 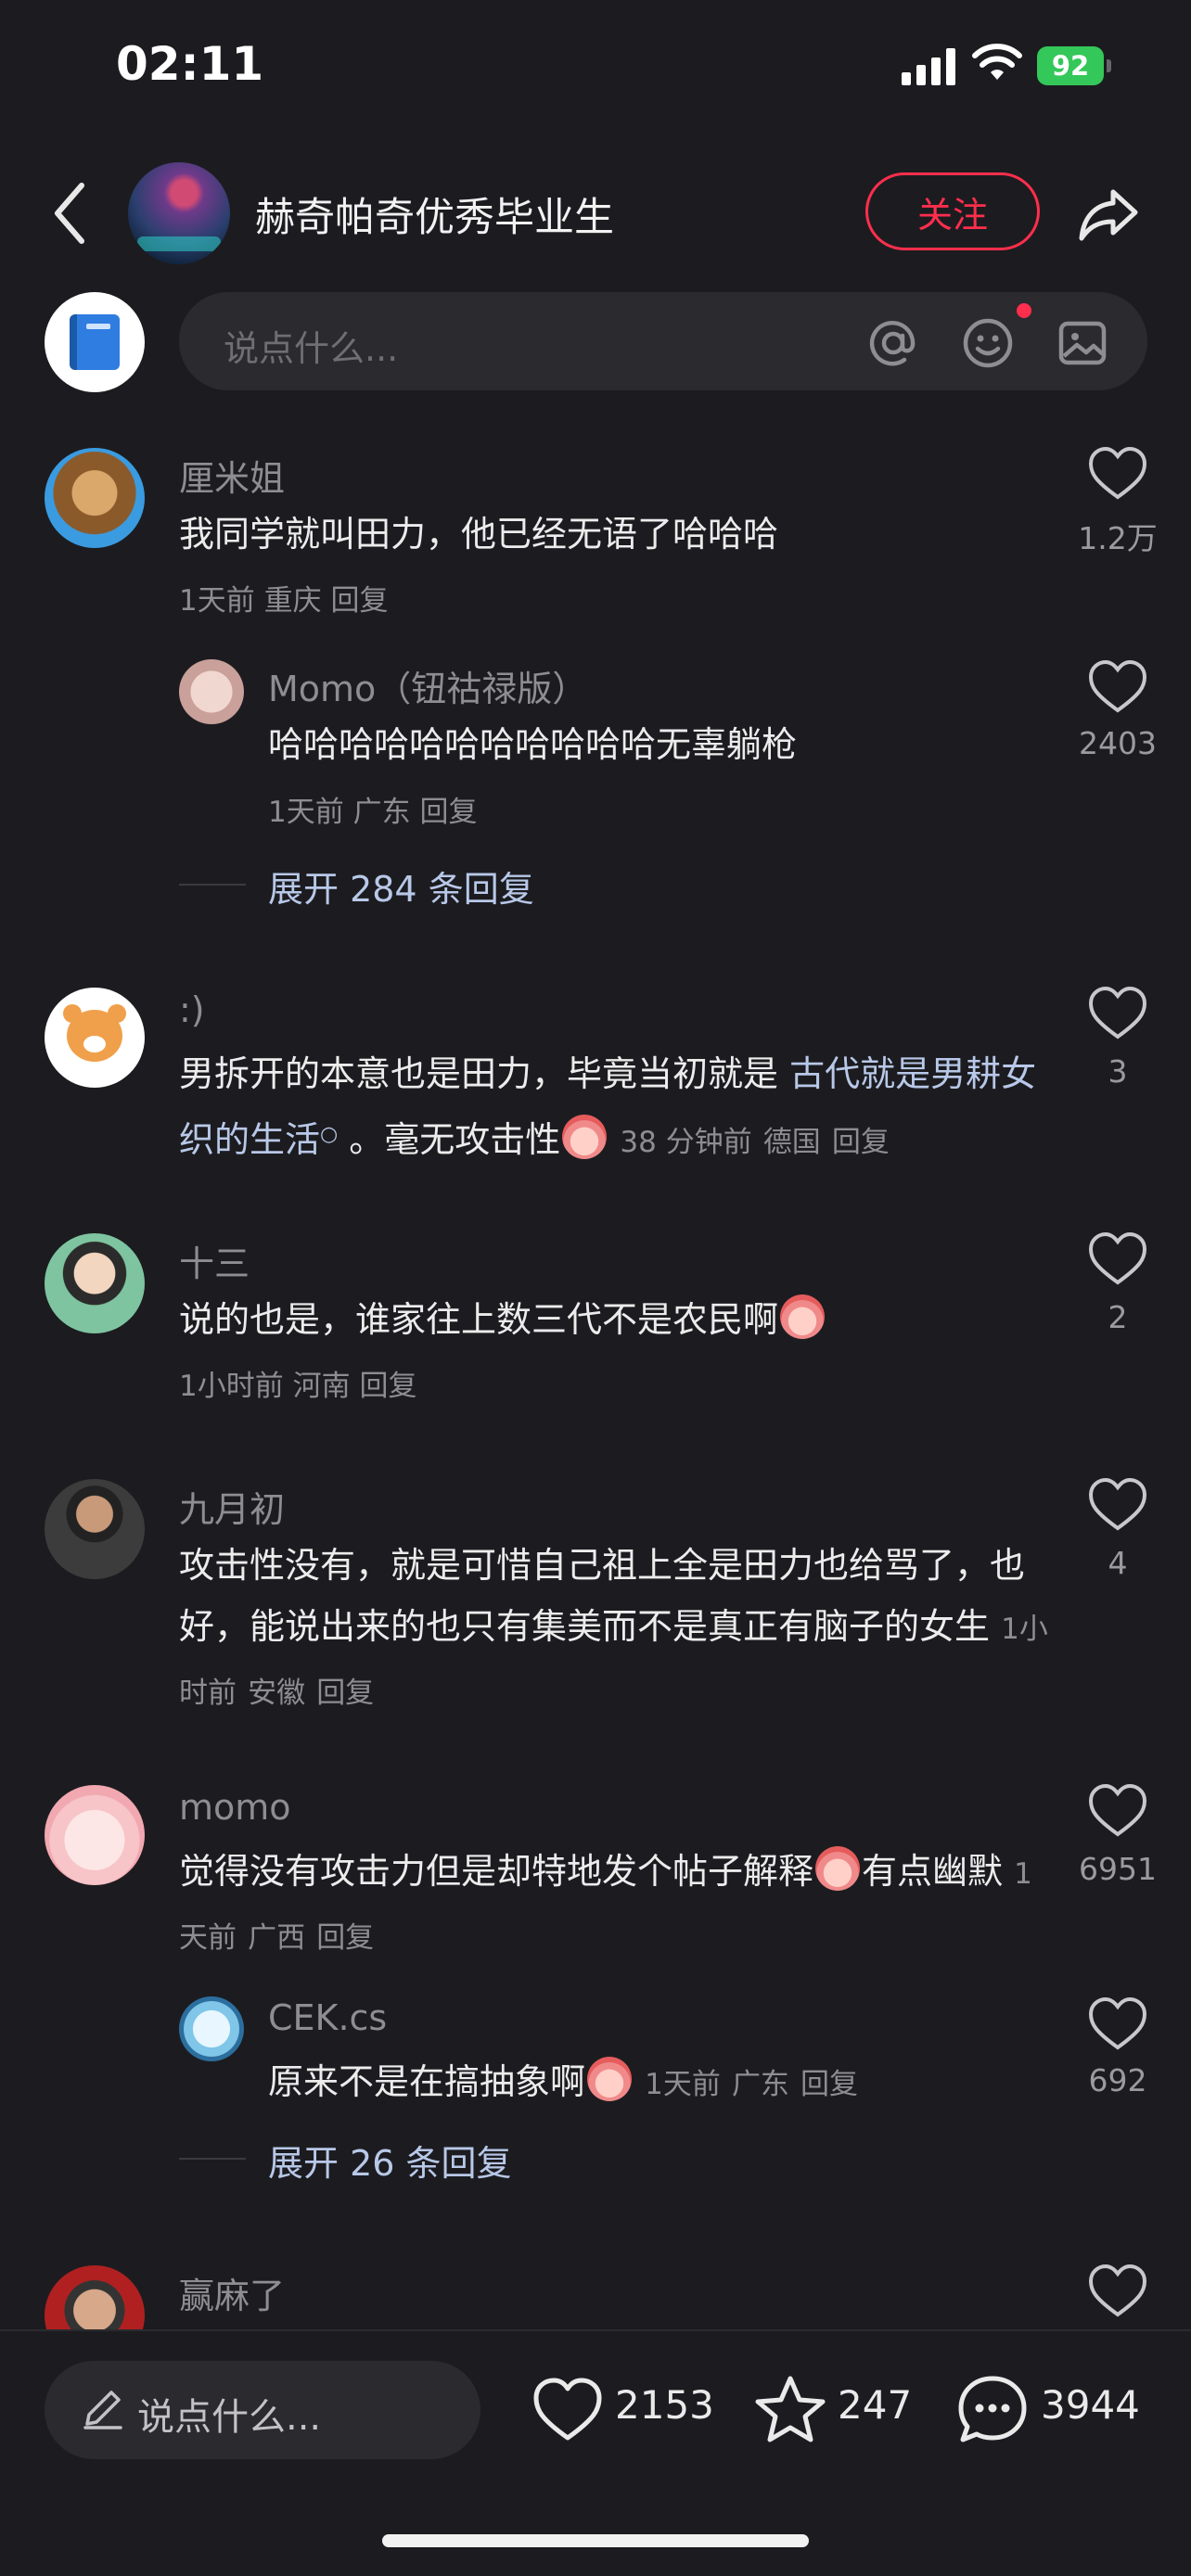 What do you see at coordinates (231, 1386) in the screenshot?
I see `comment-time: 1小时前` at bounding box center [231, 1386].